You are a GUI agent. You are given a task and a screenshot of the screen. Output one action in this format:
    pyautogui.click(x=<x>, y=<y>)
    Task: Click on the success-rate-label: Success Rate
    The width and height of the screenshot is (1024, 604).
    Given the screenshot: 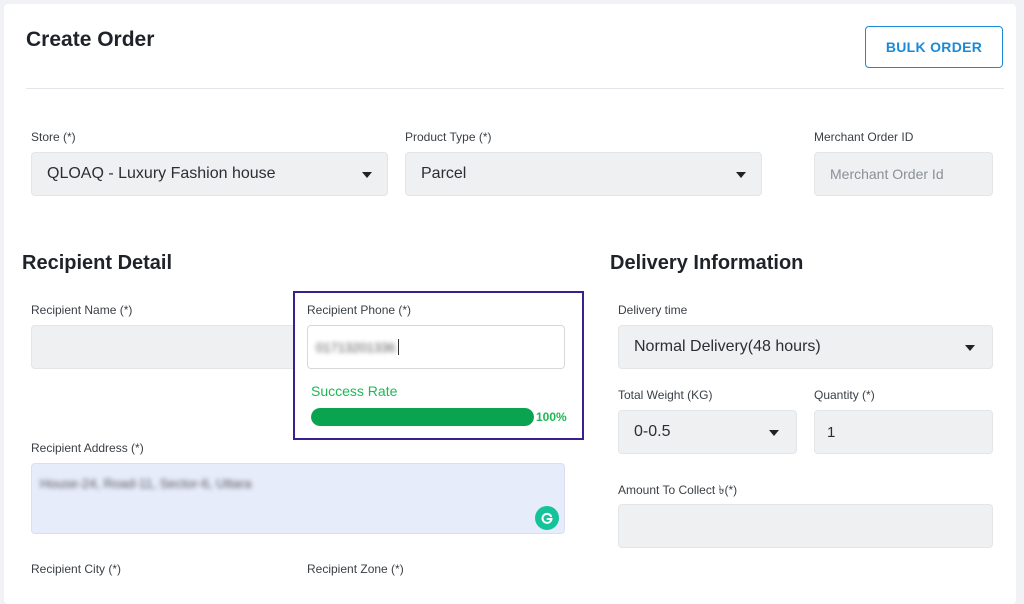 What is the action you would take?
    pyautogui.click(x=354, y=391)
    